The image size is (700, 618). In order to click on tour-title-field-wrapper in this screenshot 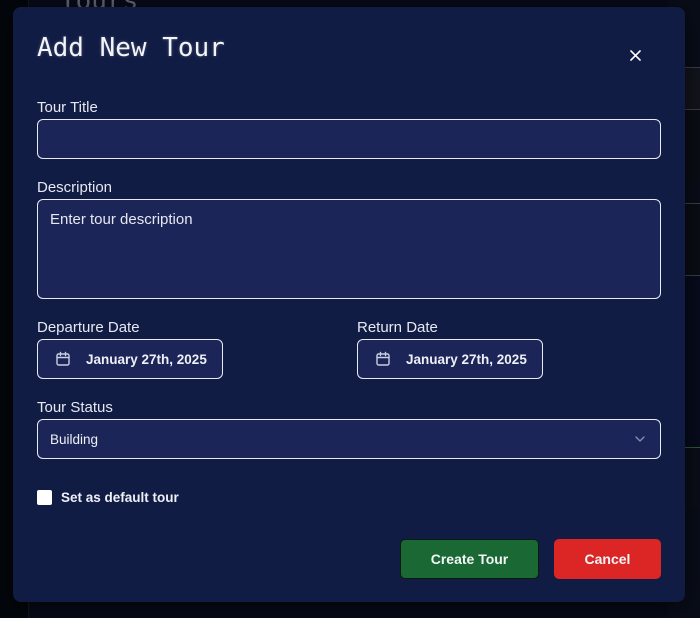, I will do `click(349, 139)`.